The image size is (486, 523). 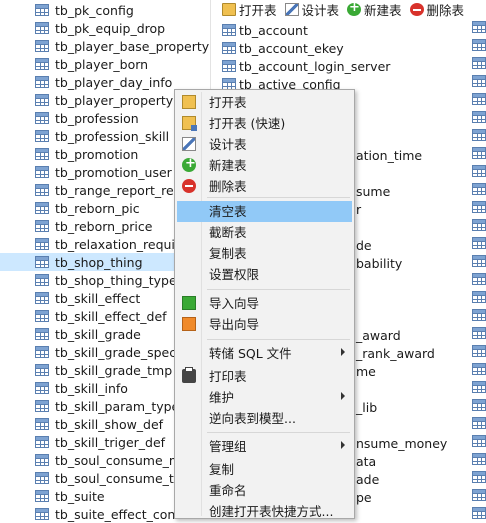 I want to click on object-list-item-label: me, so click(x=366, y=372).